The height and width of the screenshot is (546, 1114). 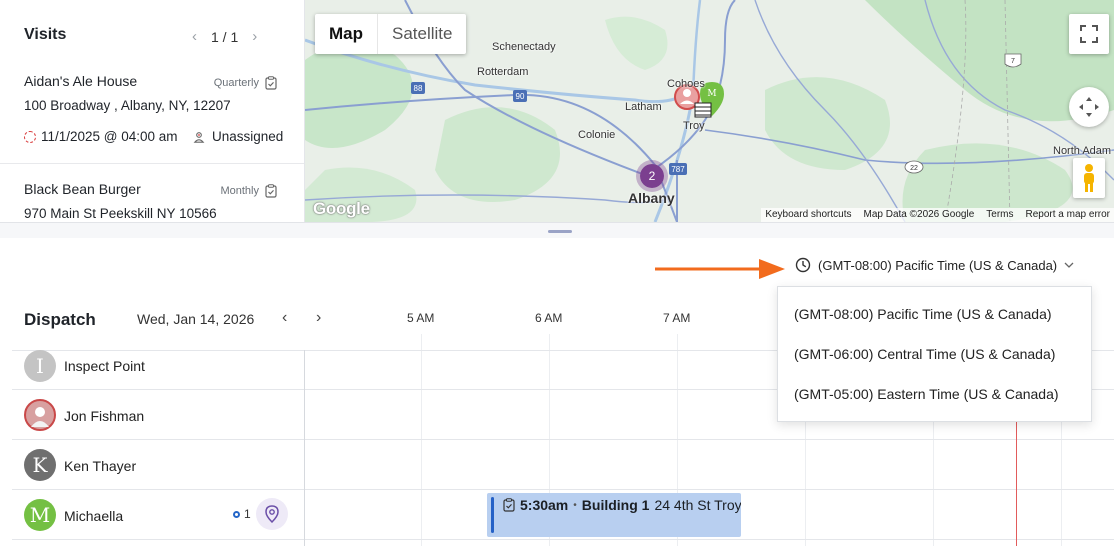 I want to click on report-error-link: Report a map error, so click(x=1068, y=215).